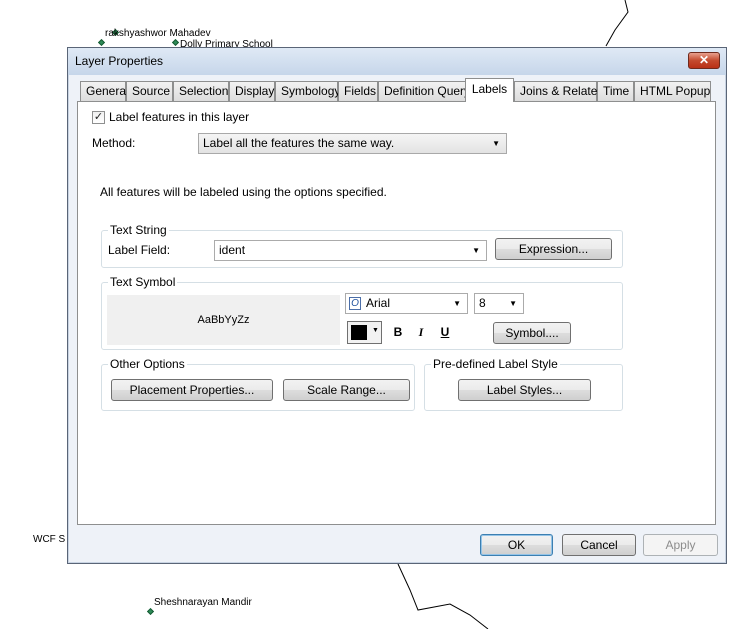  I want to click on method-select: Label all the features the same way. ▼, so click(352, 143).